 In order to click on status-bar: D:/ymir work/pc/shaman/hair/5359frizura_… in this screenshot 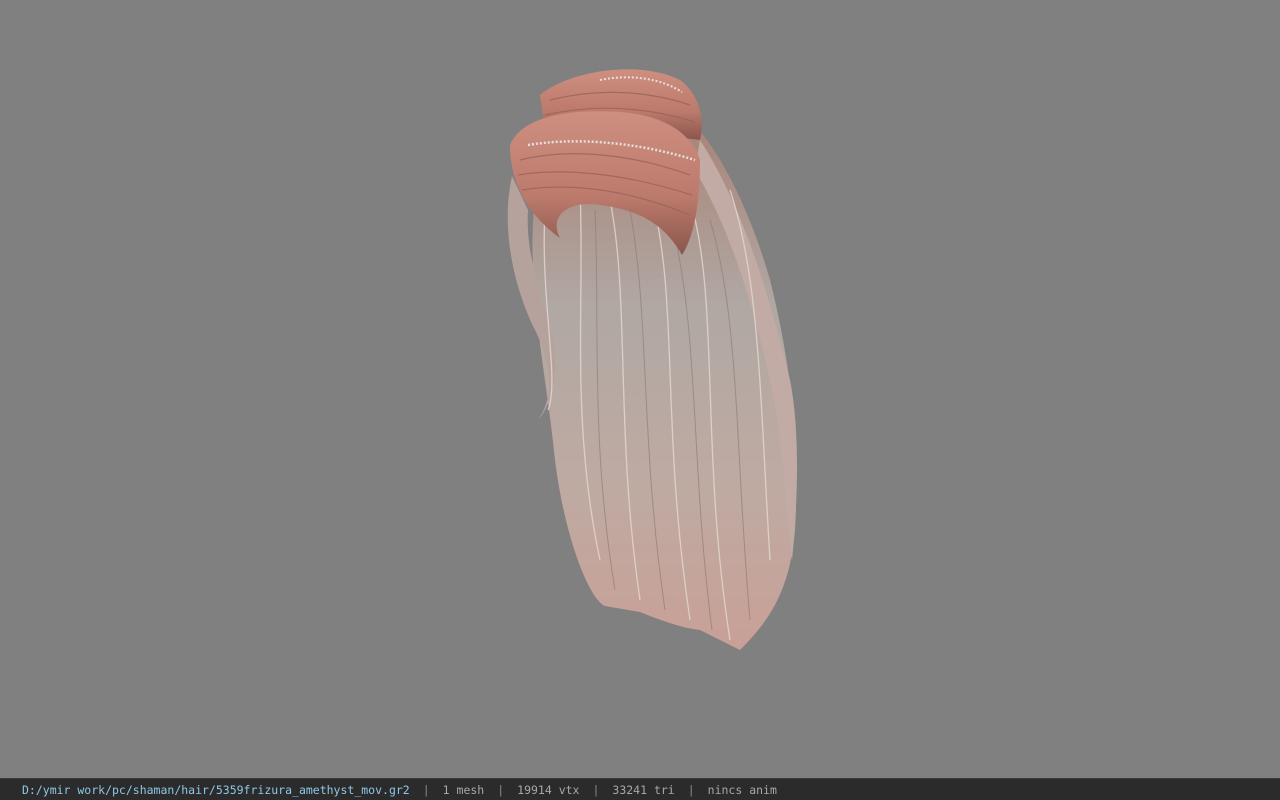, I will do `click(640, 789)`.